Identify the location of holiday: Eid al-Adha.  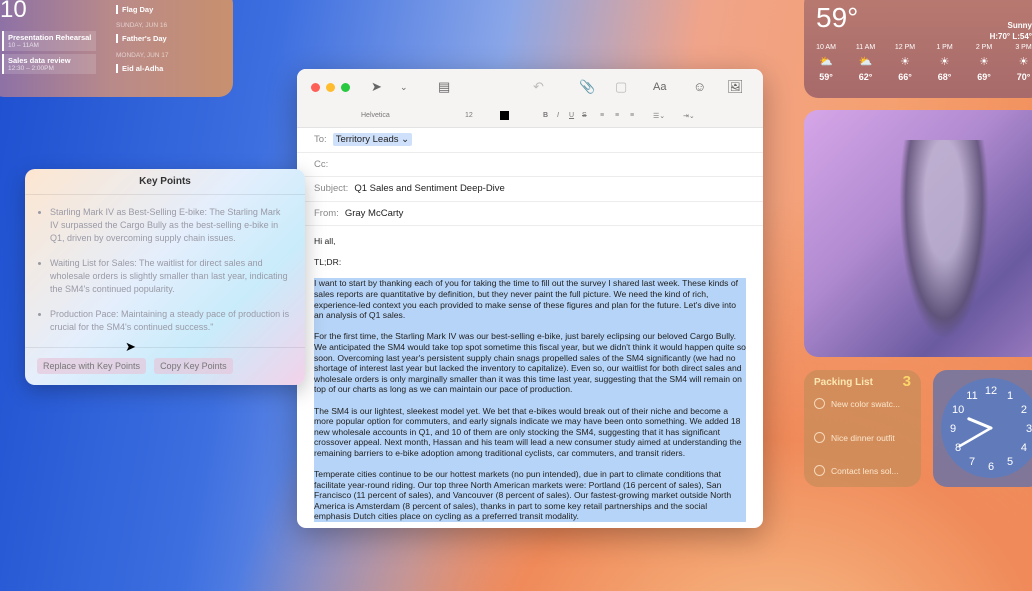
(139, 68).